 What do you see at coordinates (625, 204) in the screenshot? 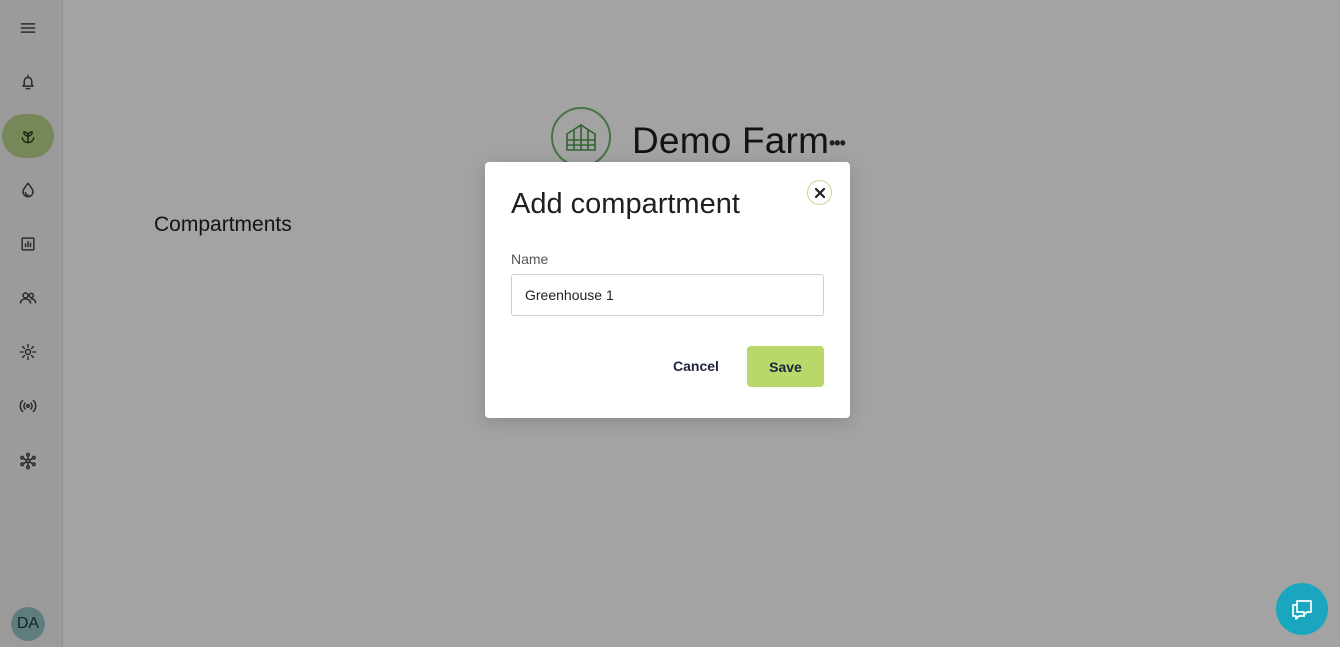
I see `dialog-title: Add compartment` at bounding box center [625, 204].